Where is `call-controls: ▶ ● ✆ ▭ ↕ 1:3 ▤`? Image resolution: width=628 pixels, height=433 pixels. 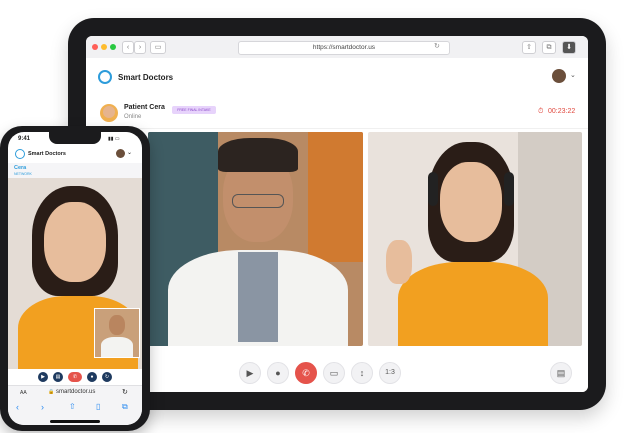 call-controls: ▶ ● ✆ ▭ ↕ 1:3 ▤ is located at coordinates (337, 373).